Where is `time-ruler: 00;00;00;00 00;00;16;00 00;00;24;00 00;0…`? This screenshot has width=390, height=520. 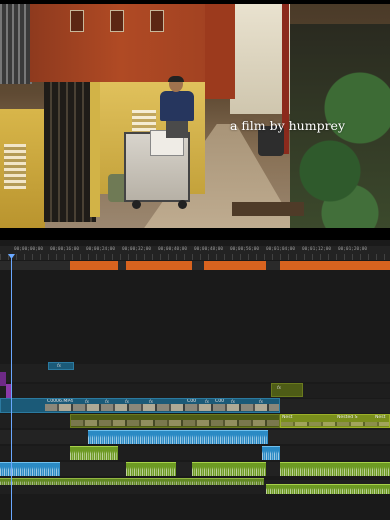 time-ruler: 00;00;00;00 00;00;16;00 00;00;24;00 00;0… is located at coordinates (195, 253).